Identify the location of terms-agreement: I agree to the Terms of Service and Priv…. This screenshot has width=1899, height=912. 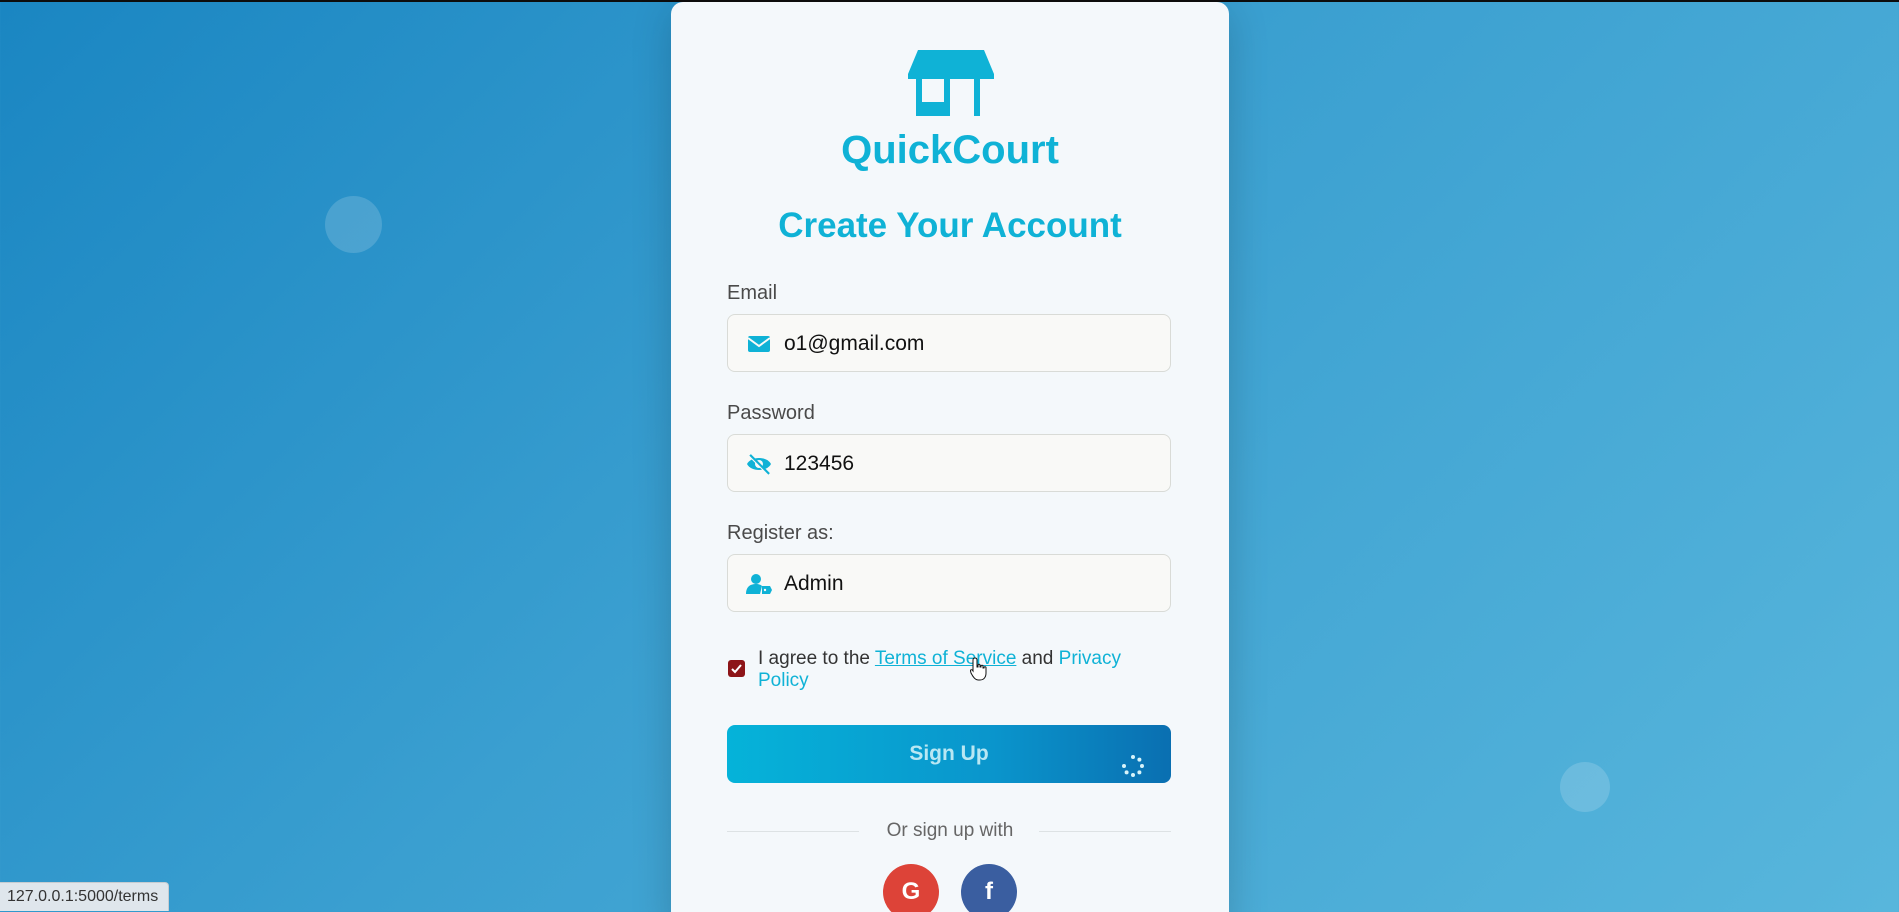
(953, 670).